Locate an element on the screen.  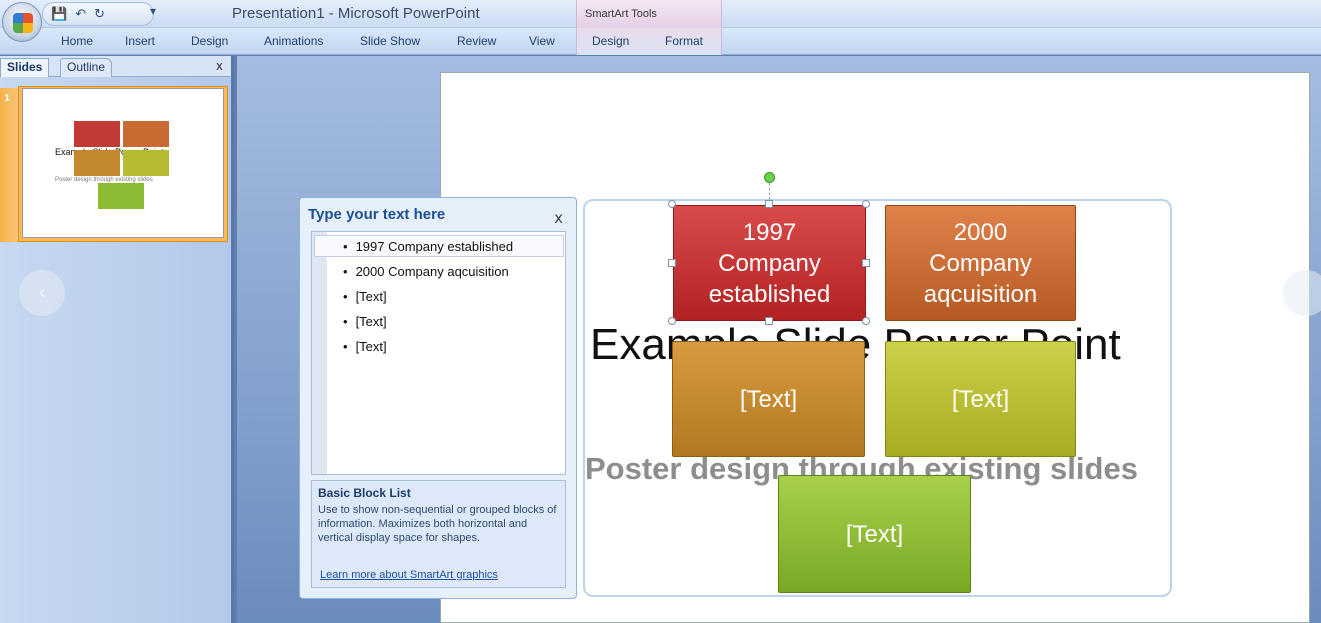
tab-slide-show: Slide Show is located at coordinates (390, 41).